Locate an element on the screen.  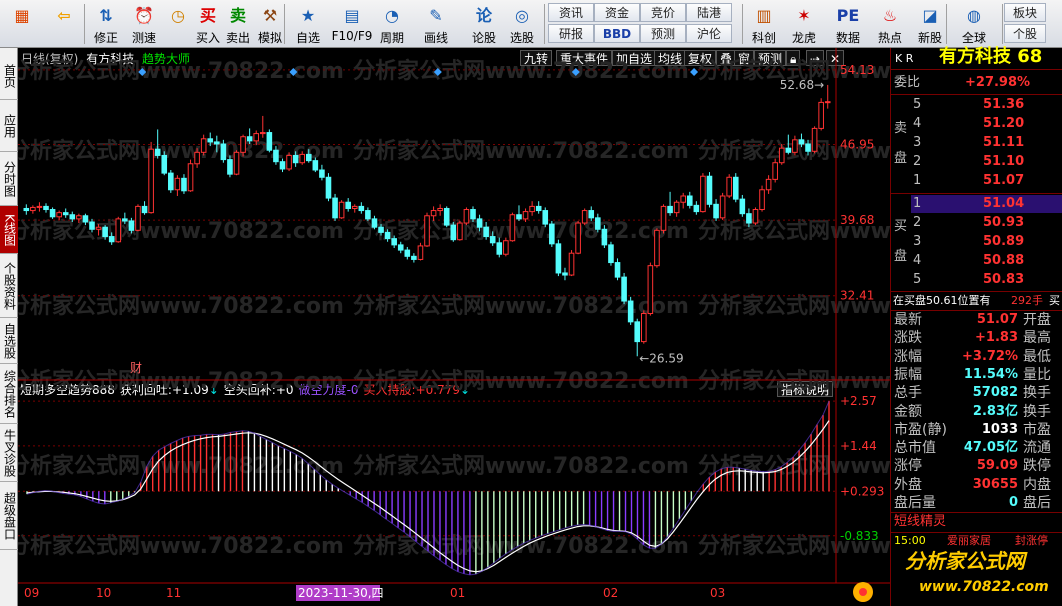
toolbar-button-label: 数据 is located at coordinates (847, 38).